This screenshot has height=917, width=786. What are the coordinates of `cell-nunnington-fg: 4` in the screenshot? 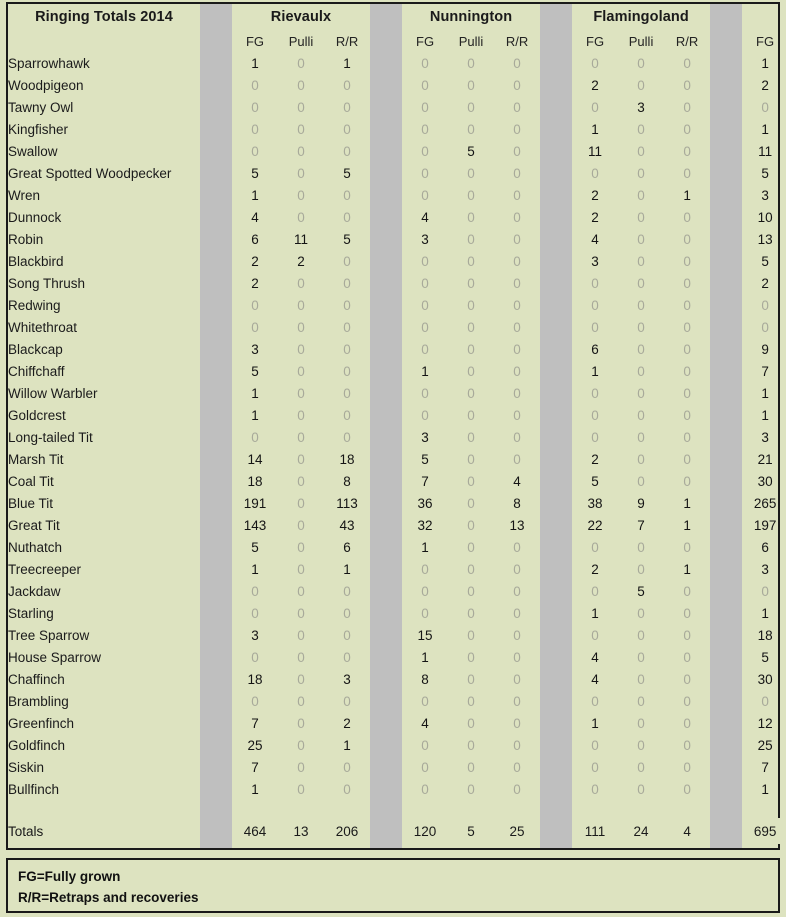 It's located at (425, 723).